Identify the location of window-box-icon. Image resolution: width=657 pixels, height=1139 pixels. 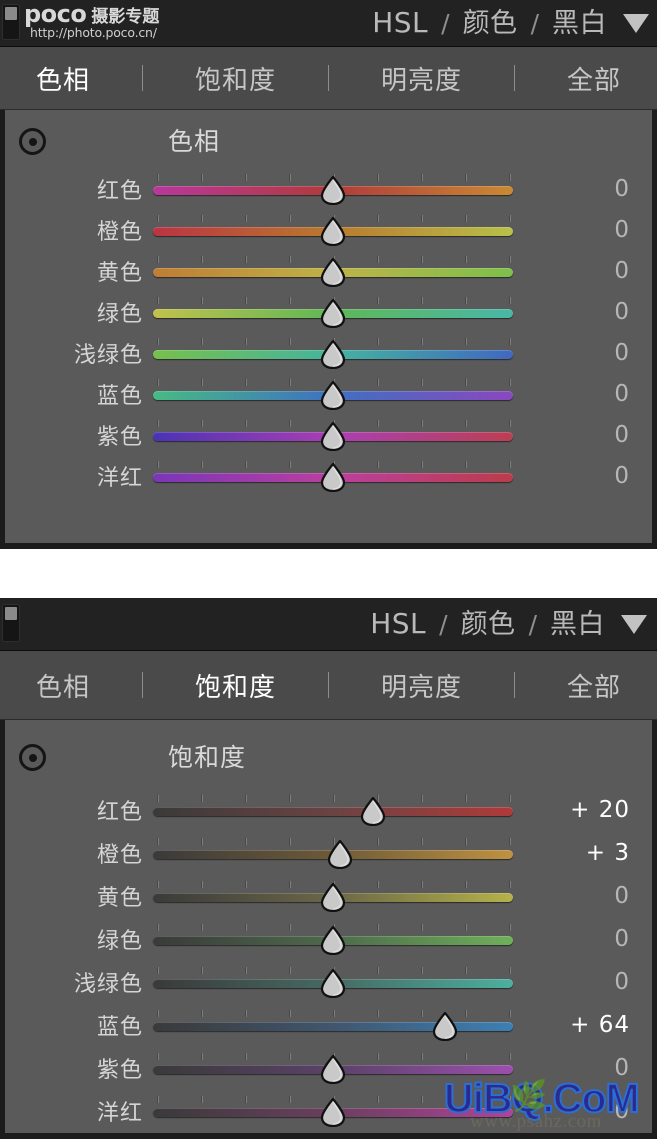
(11, 623).